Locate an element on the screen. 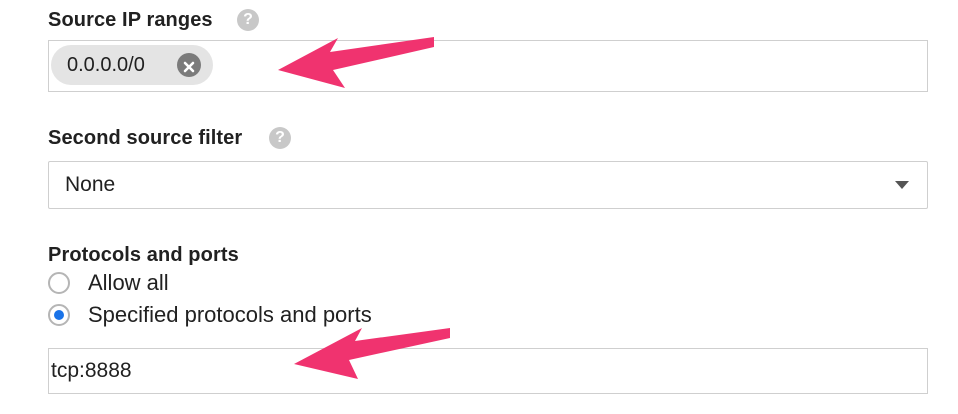  ip-chip: 0.0.0.0/0 is located at coordinates (132, 65).